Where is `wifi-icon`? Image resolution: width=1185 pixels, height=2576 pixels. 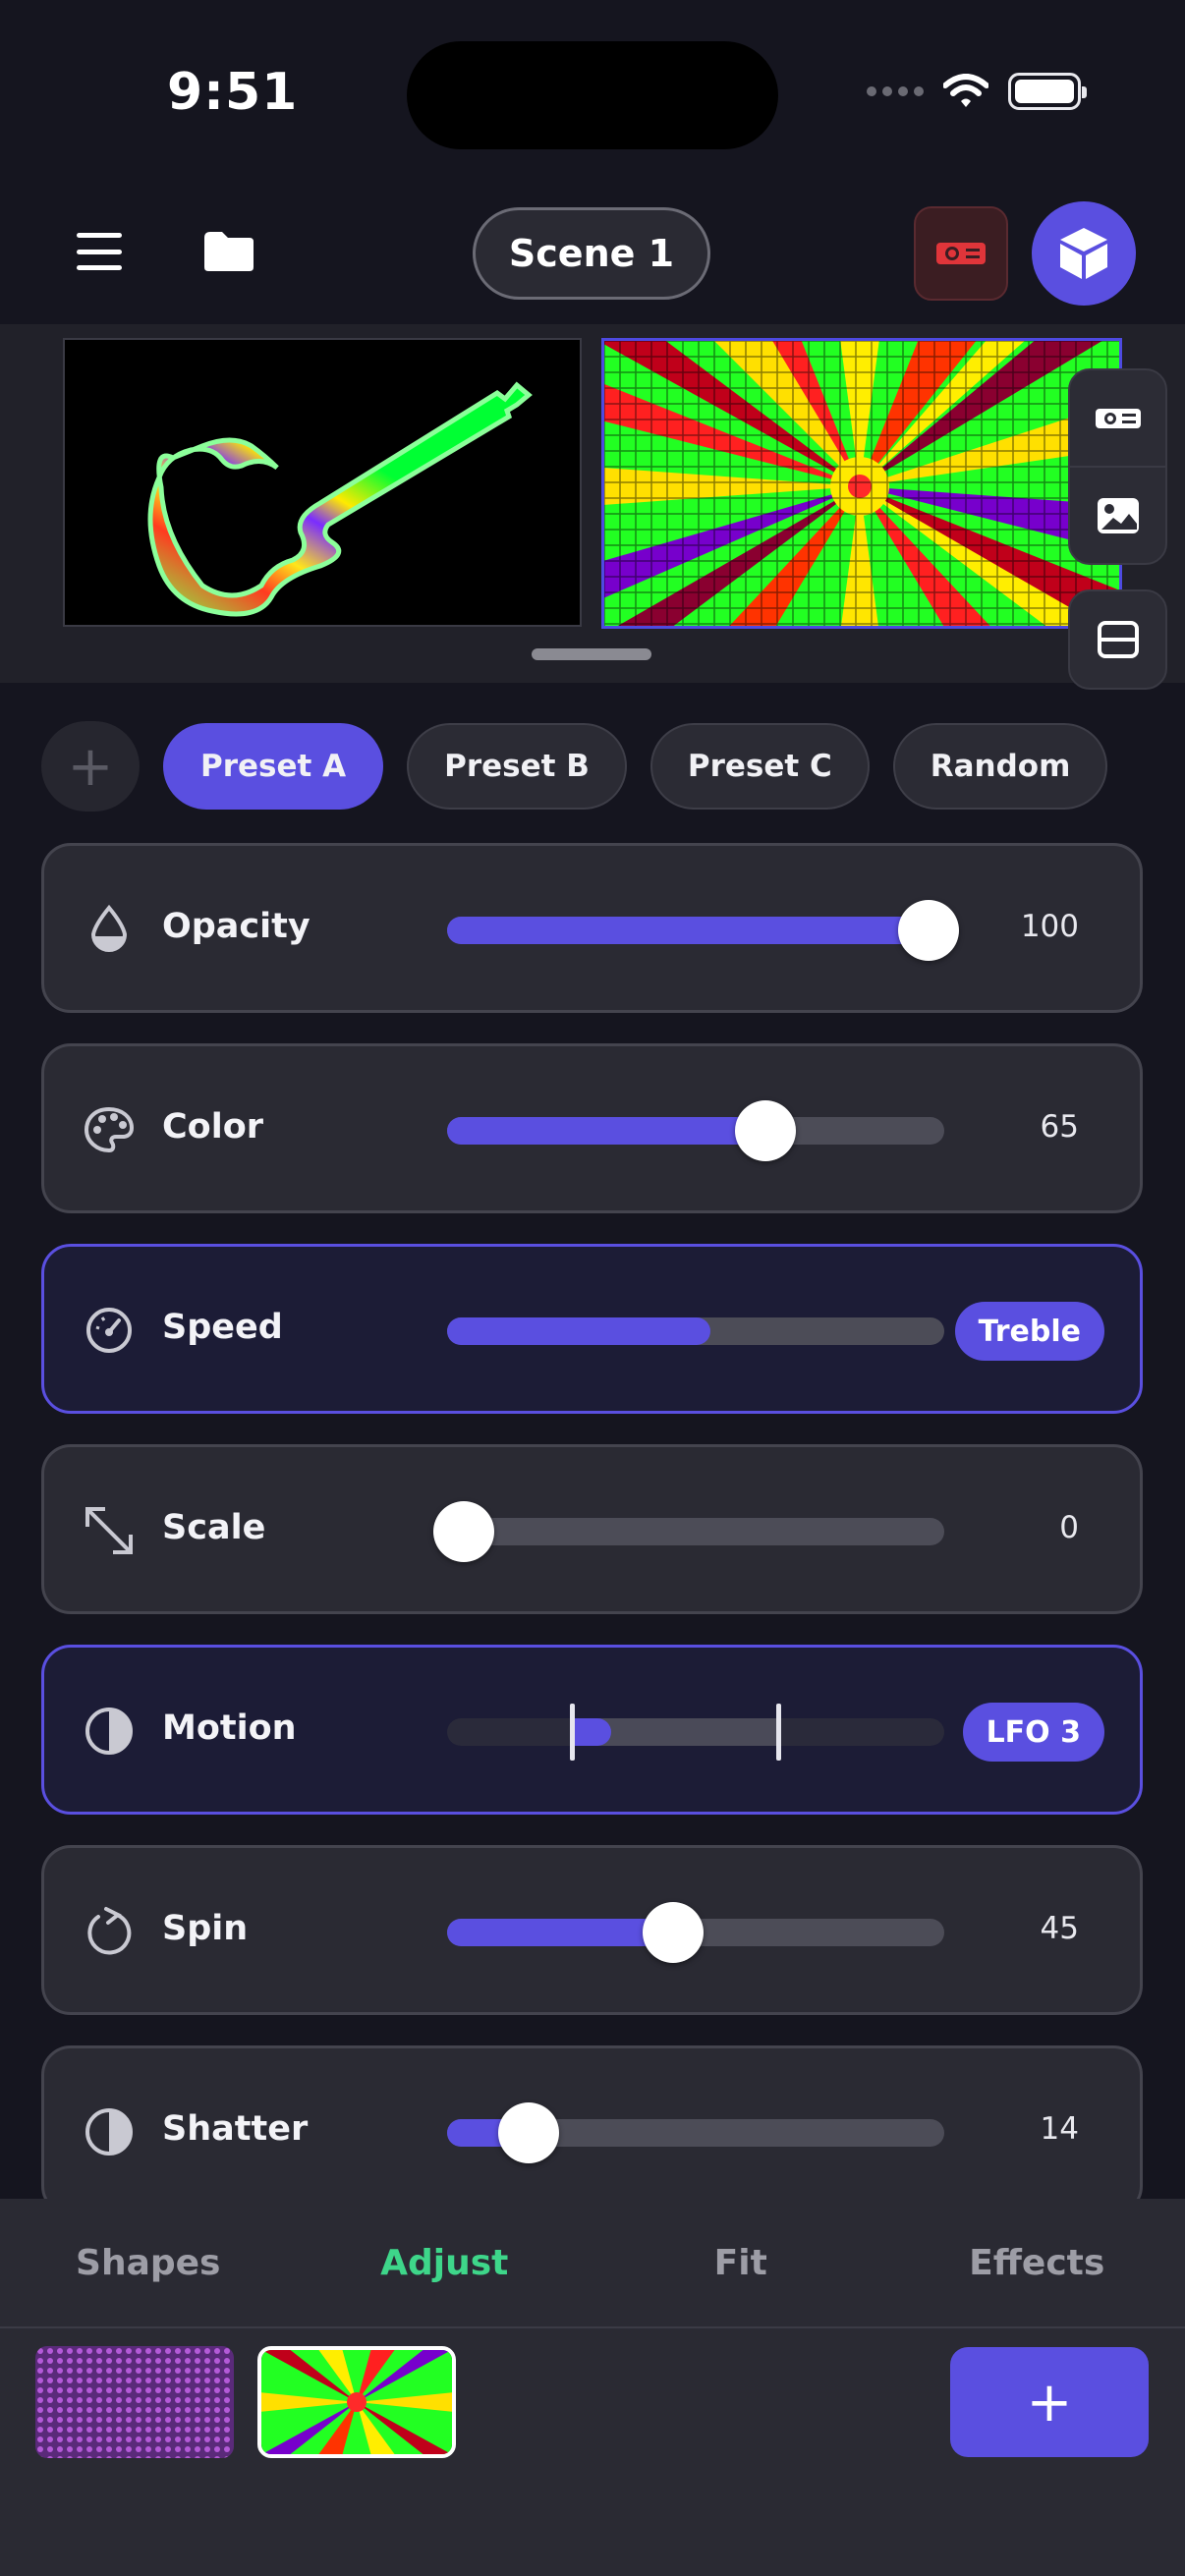
wifi-icon is located at coordinates (966, 90).